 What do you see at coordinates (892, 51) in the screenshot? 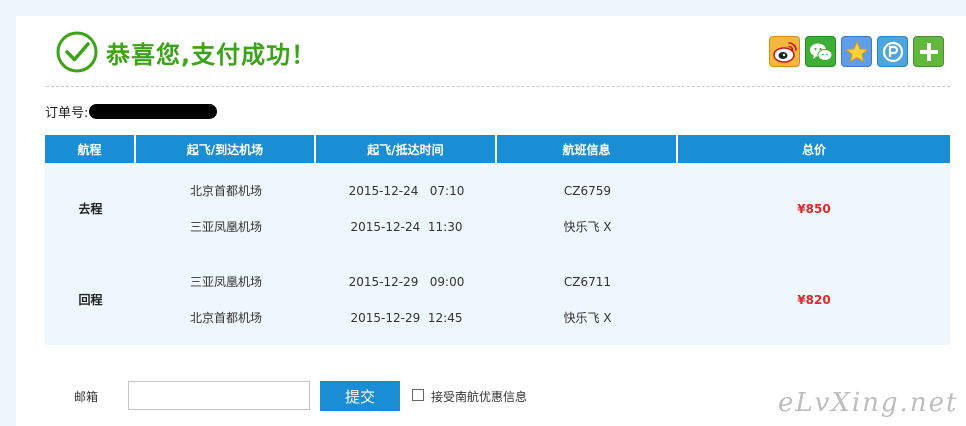
I see `pengyou-icon` at bounding box center [892, 51].